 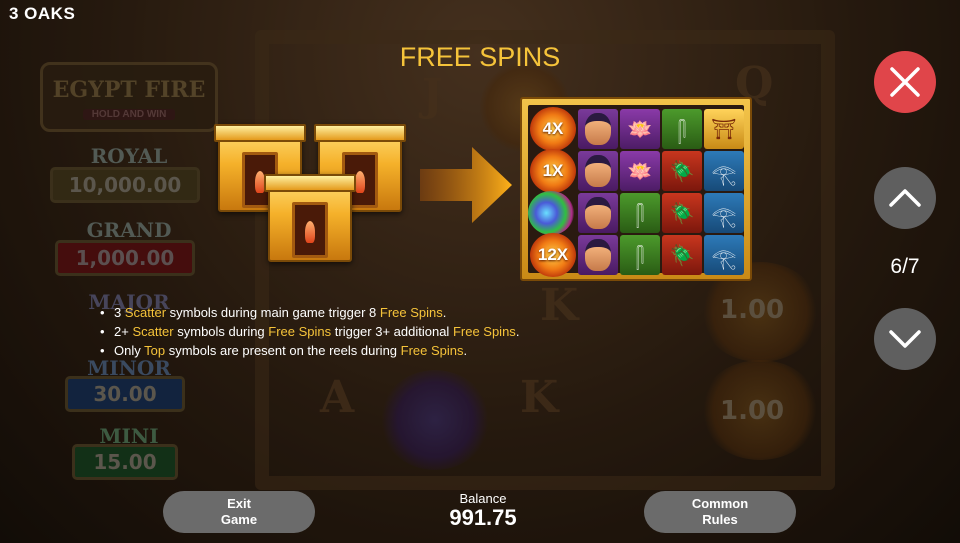 I want to click on rule-text: symbols are present on the reels during, so click(x=283, y=350).